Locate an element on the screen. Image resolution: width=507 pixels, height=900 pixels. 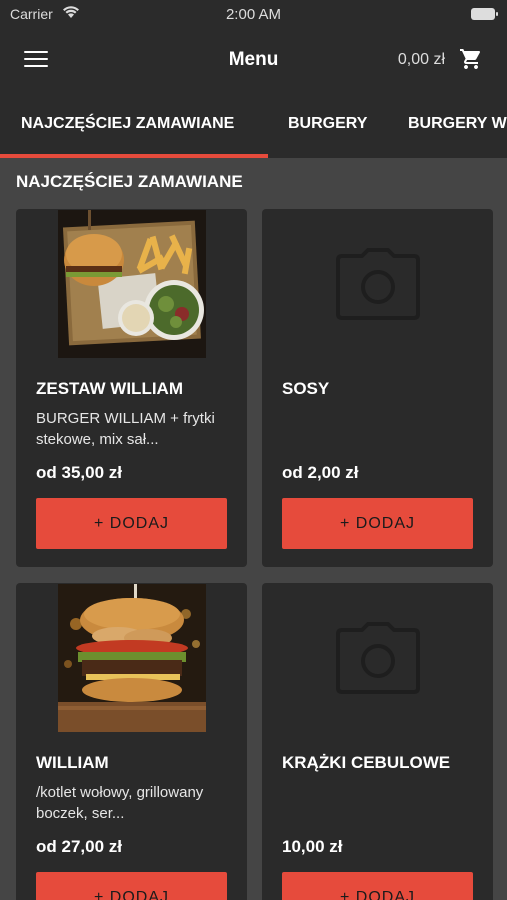
product-name: SOSY is located at coordinates (306, 388).